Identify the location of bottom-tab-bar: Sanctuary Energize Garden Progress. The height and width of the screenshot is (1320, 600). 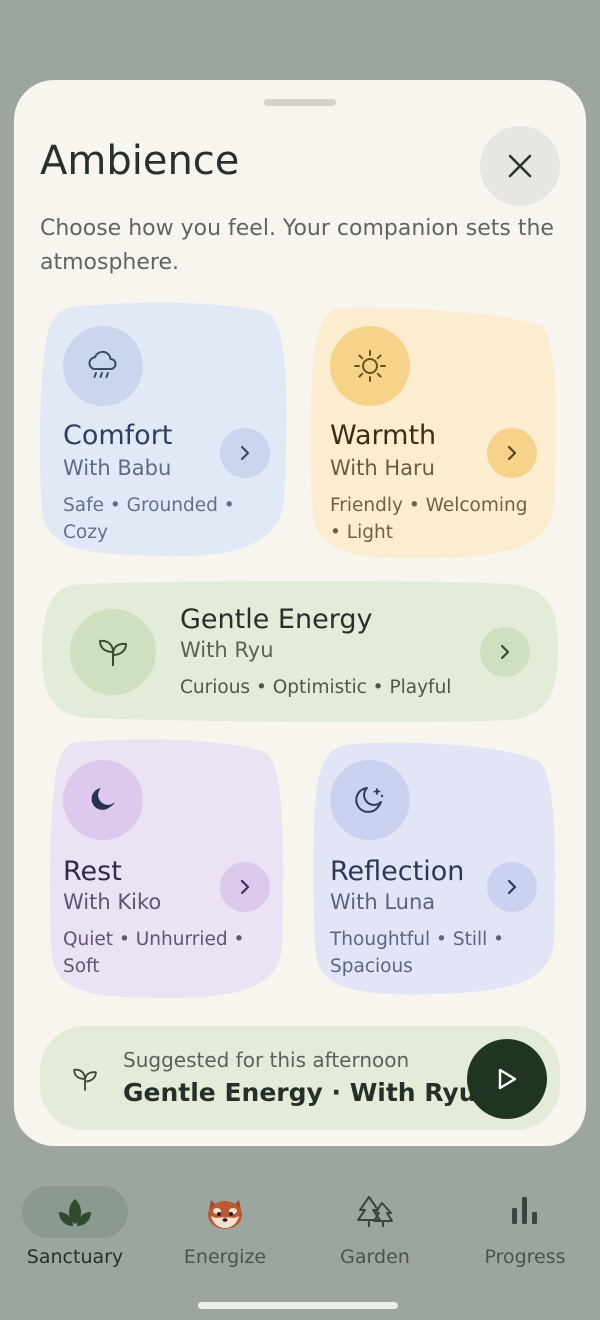
(300, 1245).